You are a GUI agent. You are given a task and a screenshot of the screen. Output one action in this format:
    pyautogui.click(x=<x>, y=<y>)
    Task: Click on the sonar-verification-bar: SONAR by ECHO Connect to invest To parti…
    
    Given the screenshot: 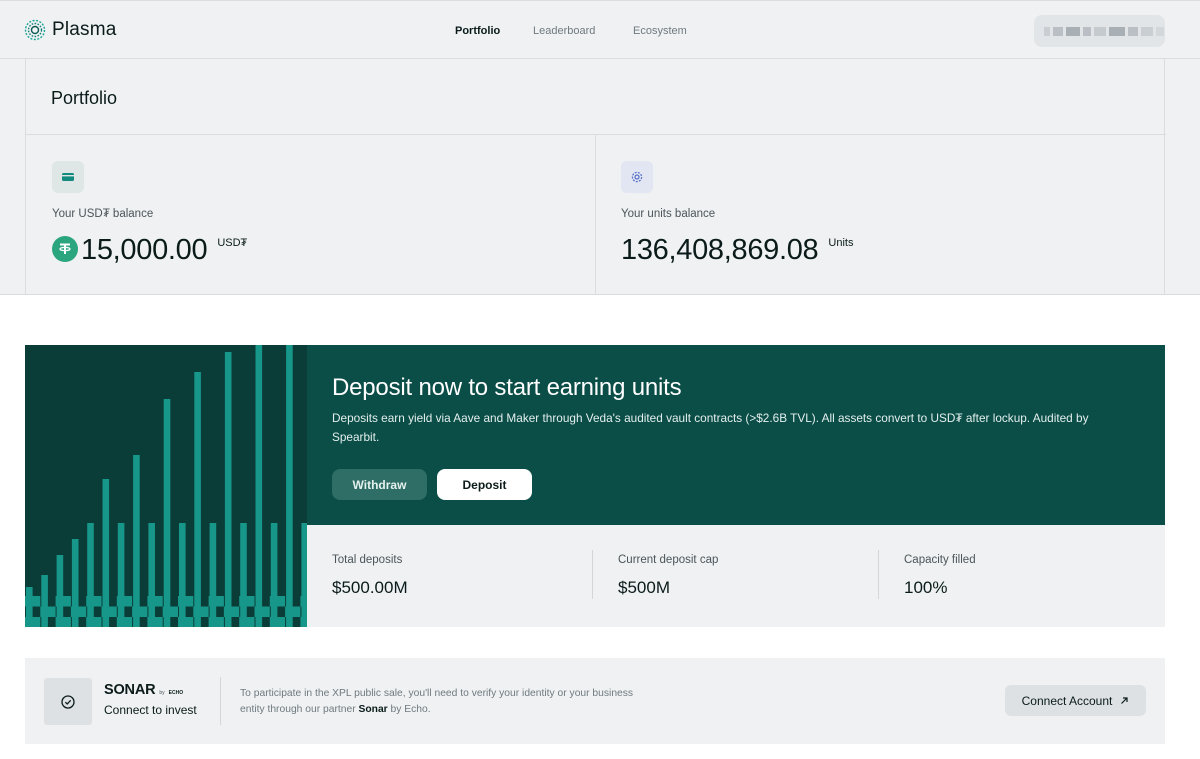 What is the action you would take?
    pyautogui.click(x=595, y=701)
    